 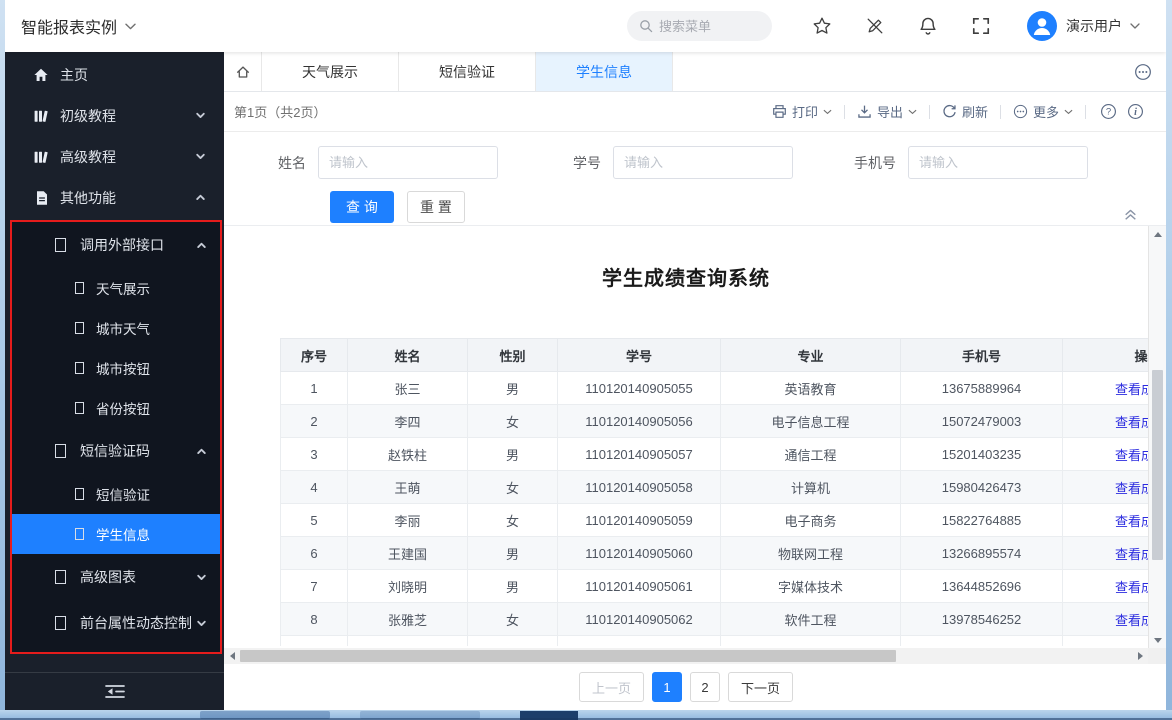 I want to click on sidebar-item-advanced-charts: 高级图表, so click(x=116, y=577).